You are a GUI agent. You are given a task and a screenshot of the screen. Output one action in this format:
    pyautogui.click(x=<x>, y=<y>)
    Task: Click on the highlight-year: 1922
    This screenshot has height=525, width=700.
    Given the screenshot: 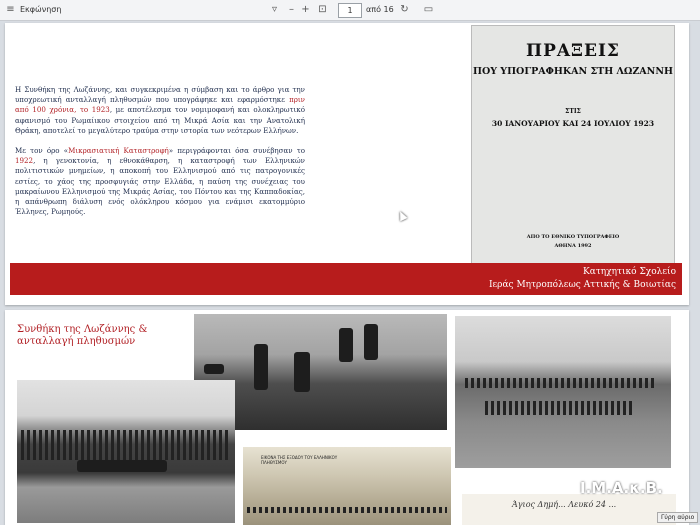 What is the action you would take?
    pyautogui.click(x=24, y=161)
    